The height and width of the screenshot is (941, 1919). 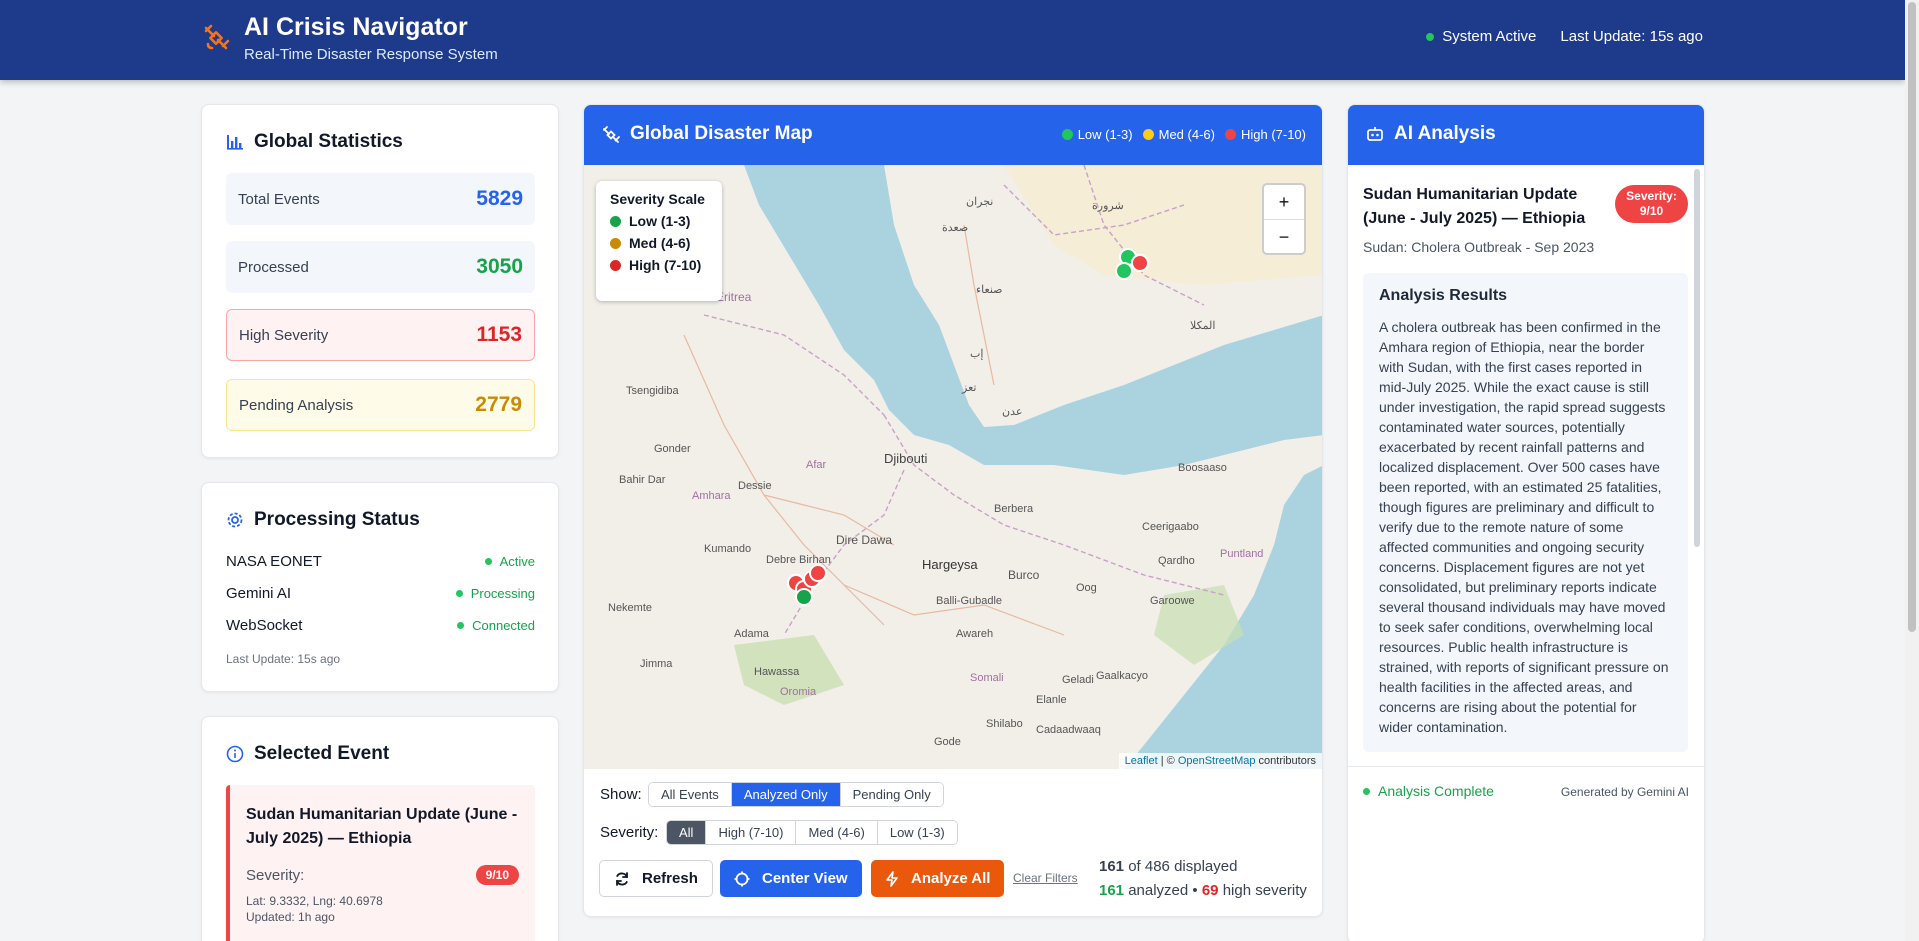 I want to click on robot-icon, so click(x=1375, y=134).